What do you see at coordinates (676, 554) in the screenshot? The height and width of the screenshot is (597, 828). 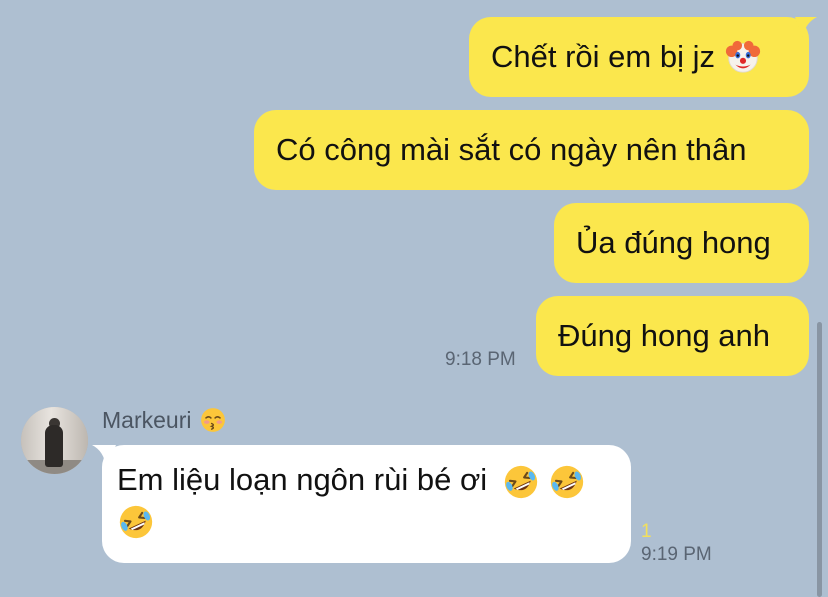 I see `message-timestamp: 9:19 PM` at bounding box center [676, 554].